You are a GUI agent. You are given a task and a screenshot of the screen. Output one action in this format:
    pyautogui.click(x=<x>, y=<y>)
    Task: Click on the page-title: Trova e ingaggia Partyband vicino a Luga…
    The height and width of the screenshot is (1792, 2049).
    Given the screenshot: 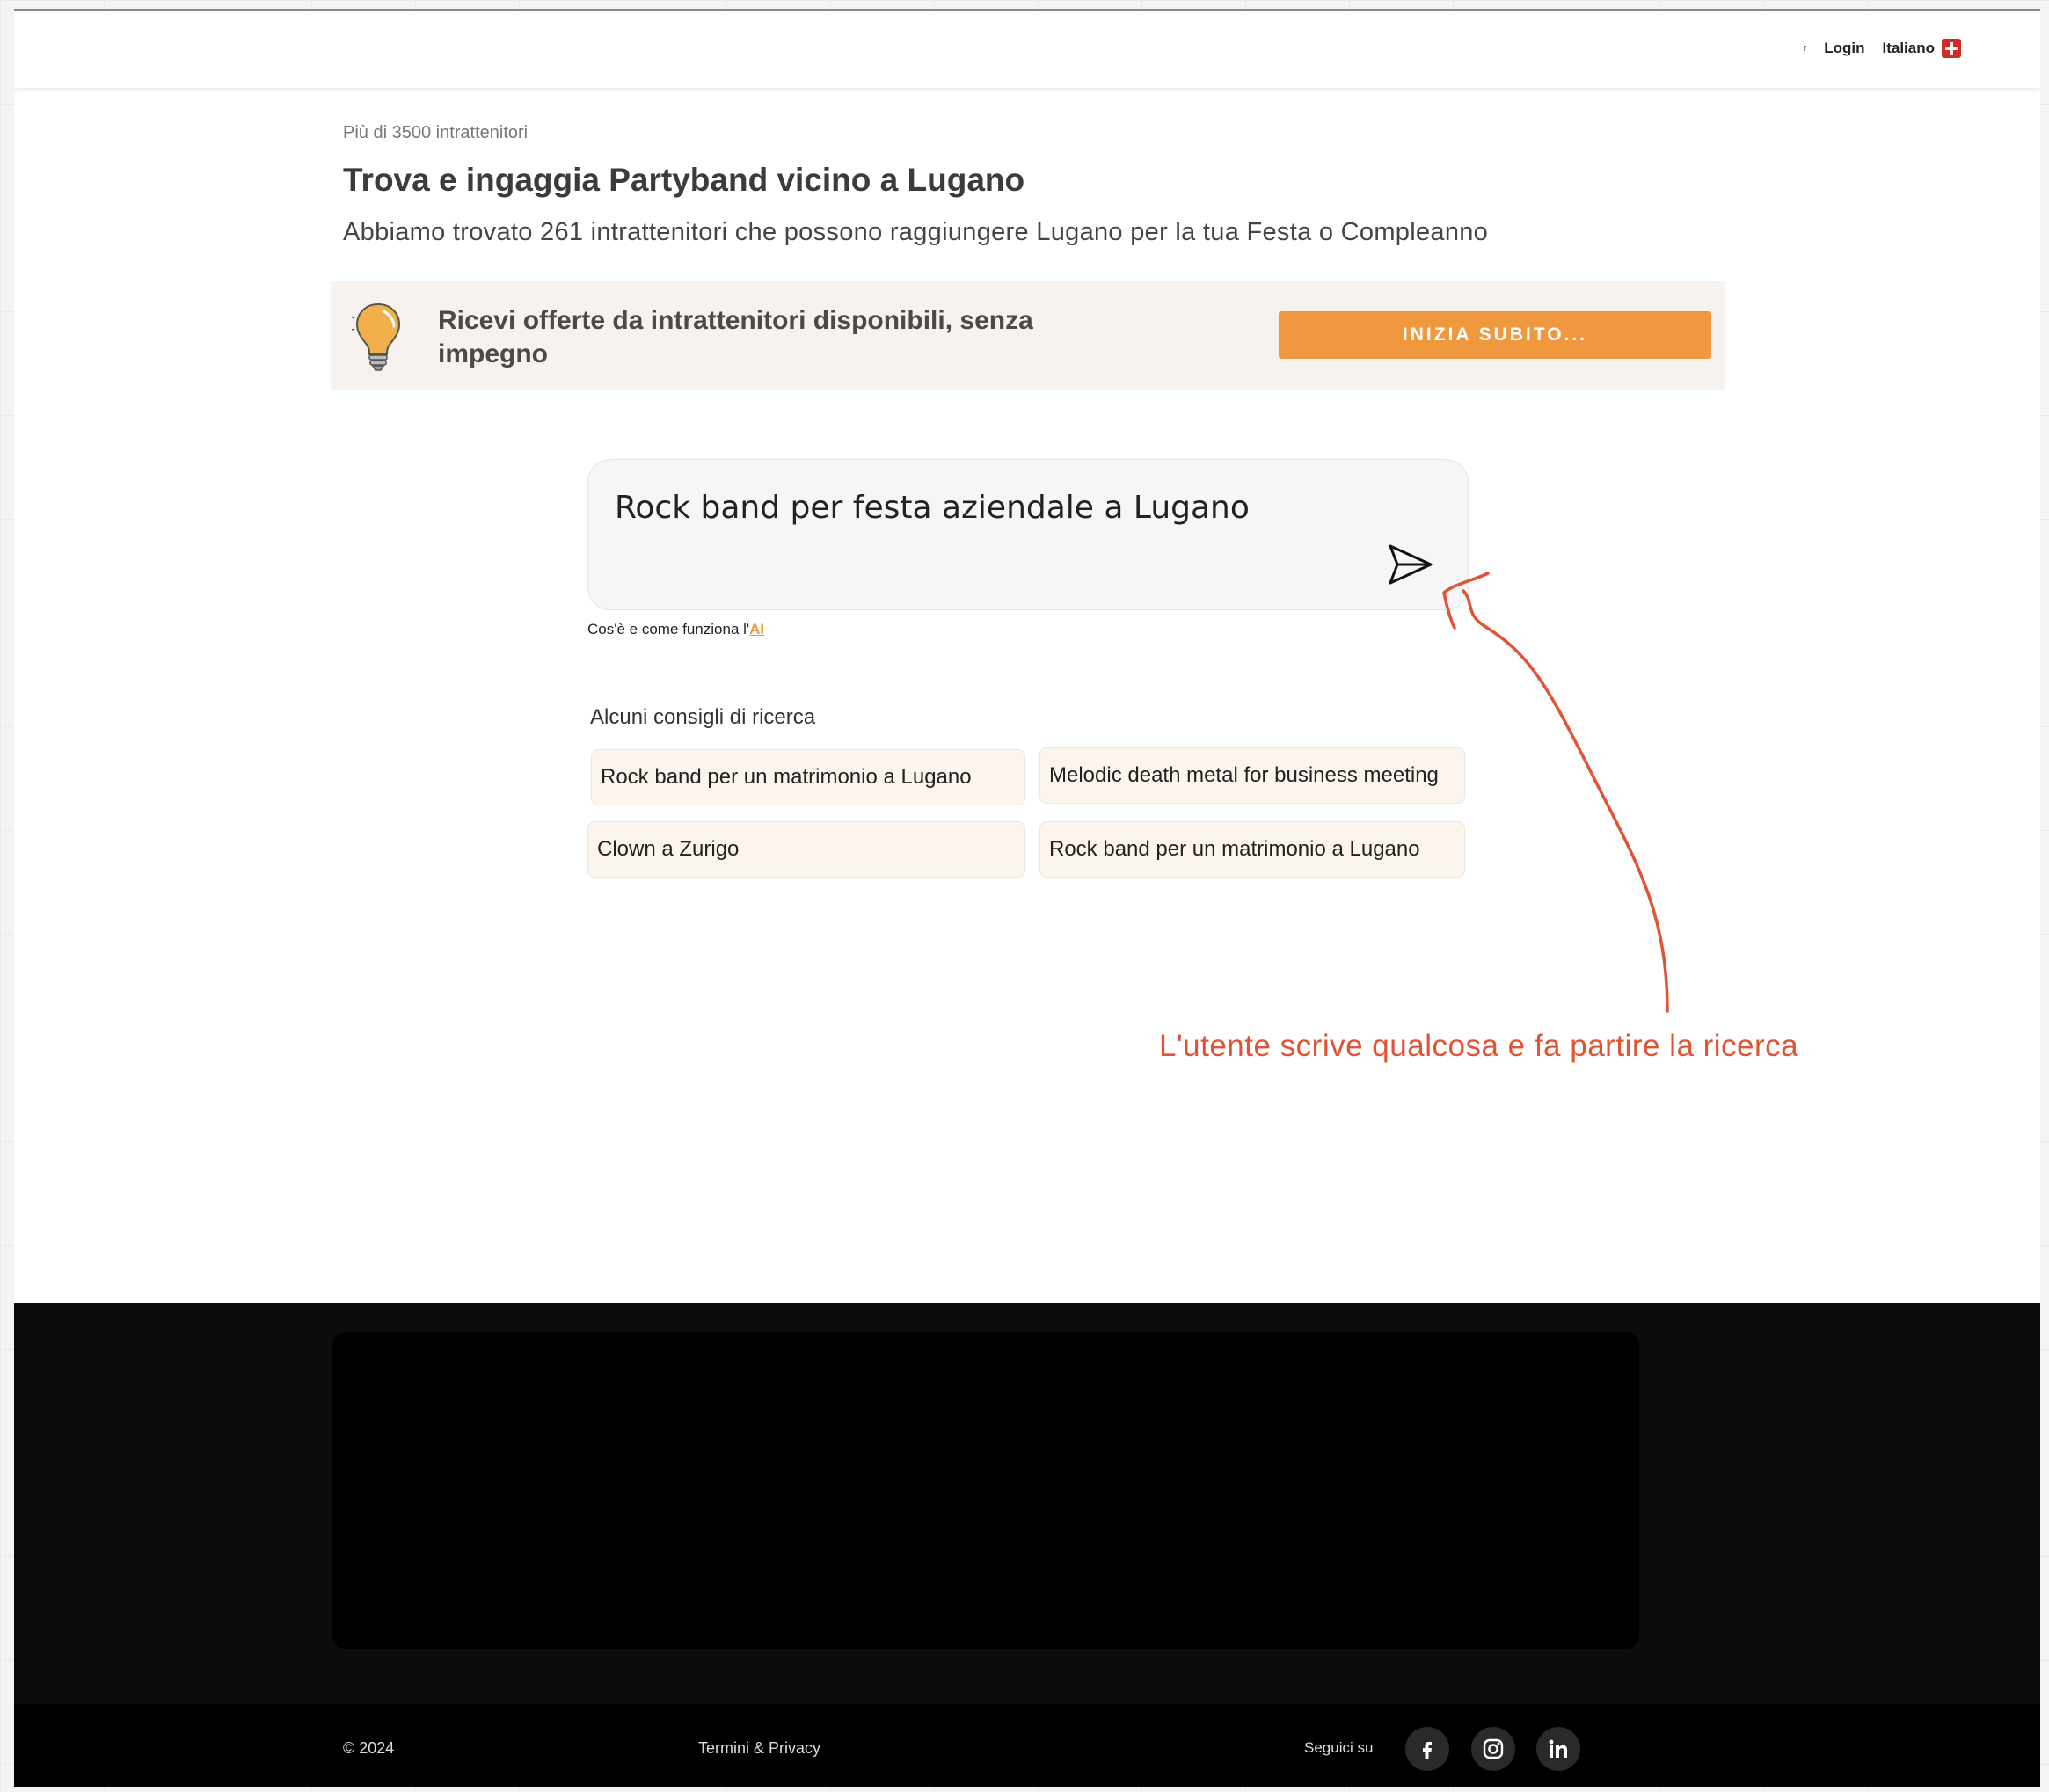 What is the action you would take?
    pyautogui.click(x=684, y=180)
    